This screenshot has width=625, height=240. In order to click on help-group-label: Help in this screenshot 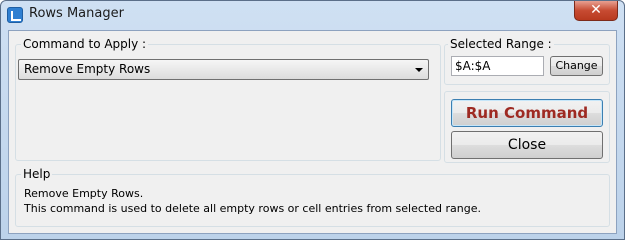, I will do `click(37, 174)`.